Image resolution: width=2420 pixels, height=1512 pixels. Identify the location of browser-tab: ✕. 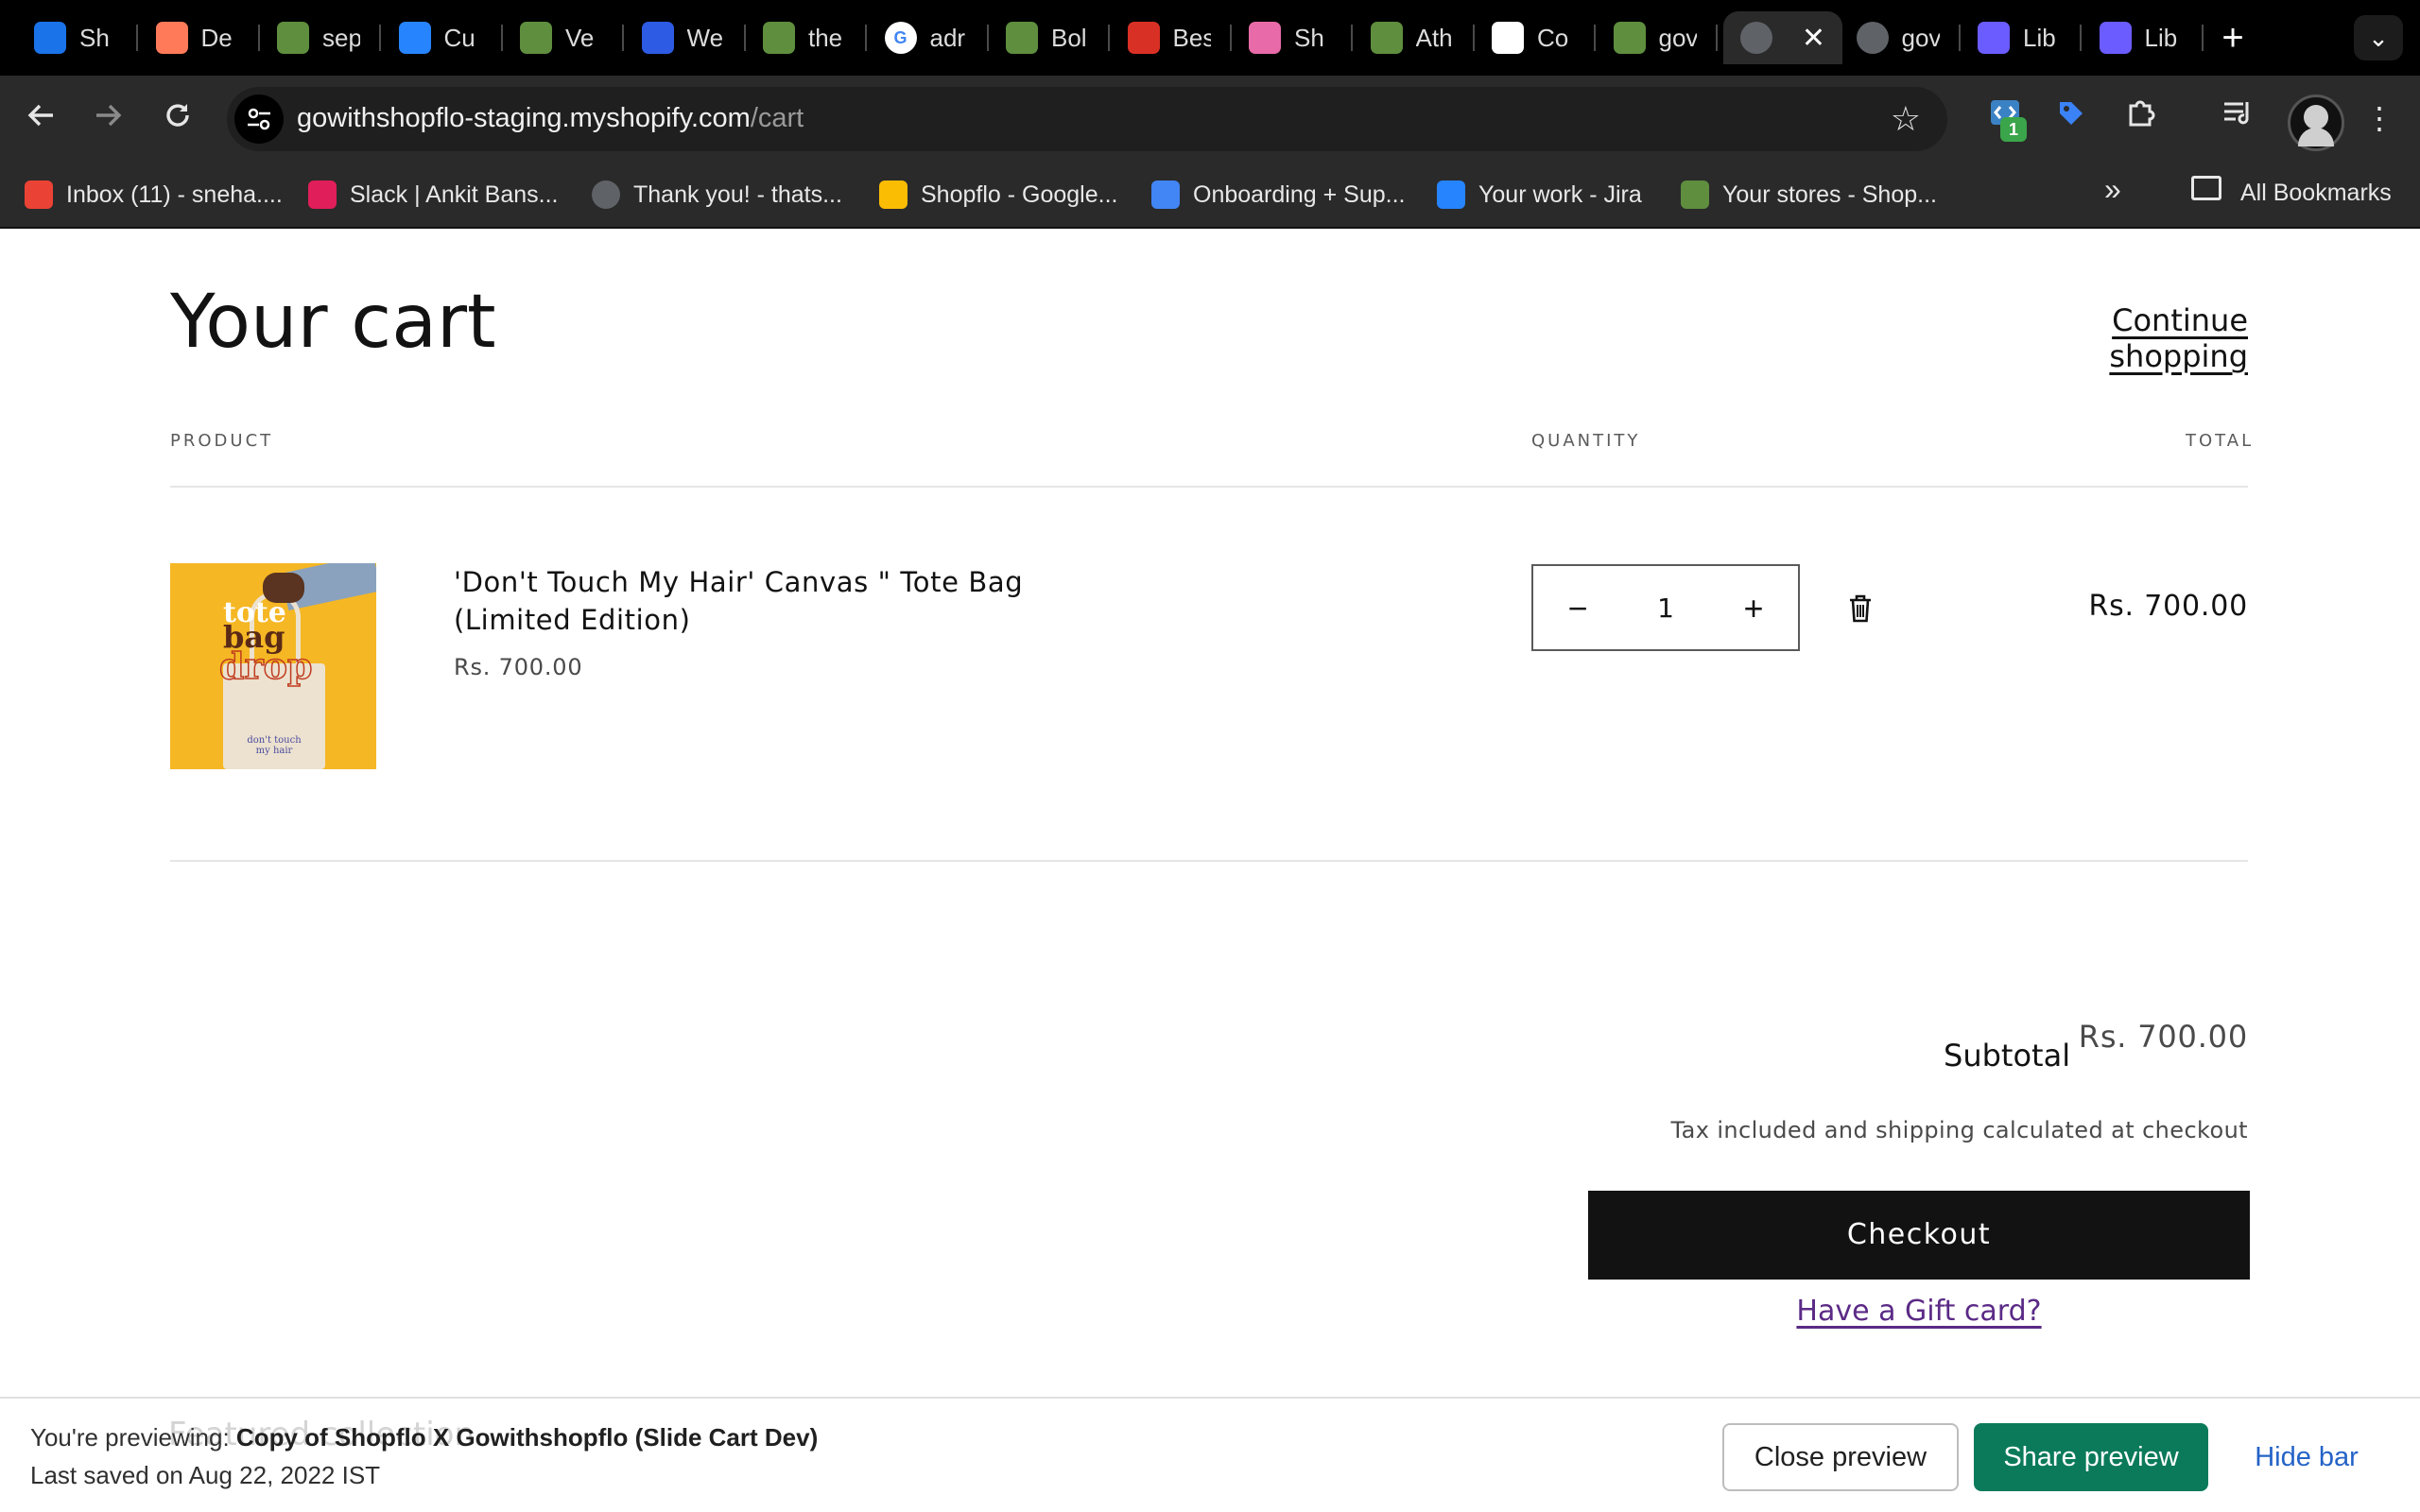
(1782, 37).